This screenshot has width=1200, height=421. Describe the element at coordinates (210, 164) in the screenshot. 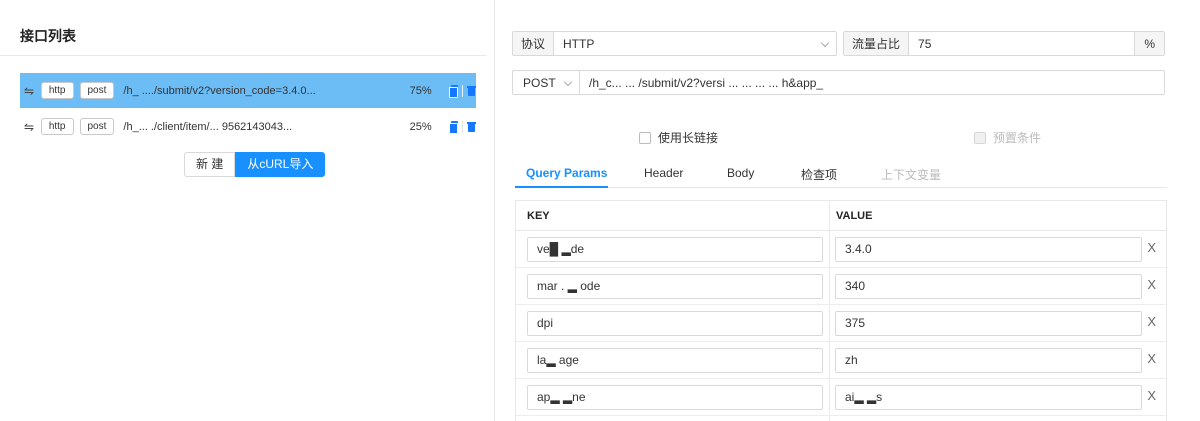

I see `new-api-button: 新 建` at that location.